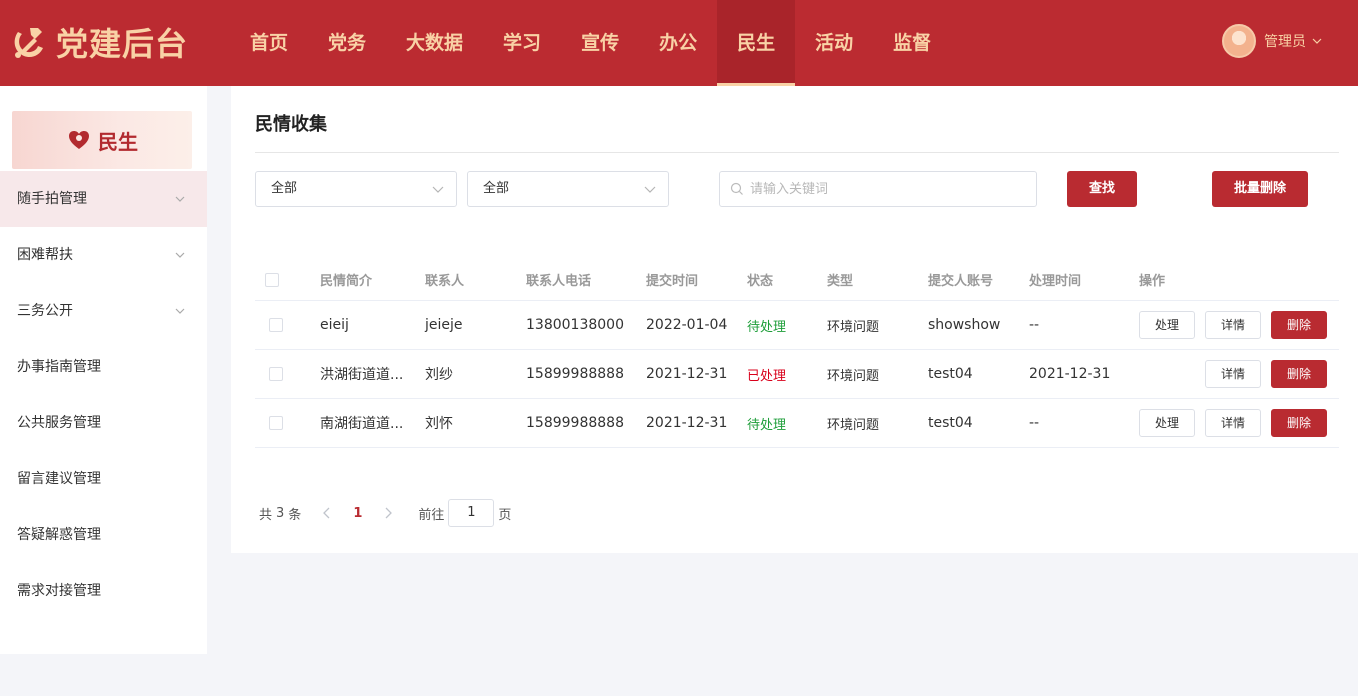  What do you see at coordinates (102, 140) in the screenshot?
I see `sidebar-banner: 民生` at bounding box center [102, 140].